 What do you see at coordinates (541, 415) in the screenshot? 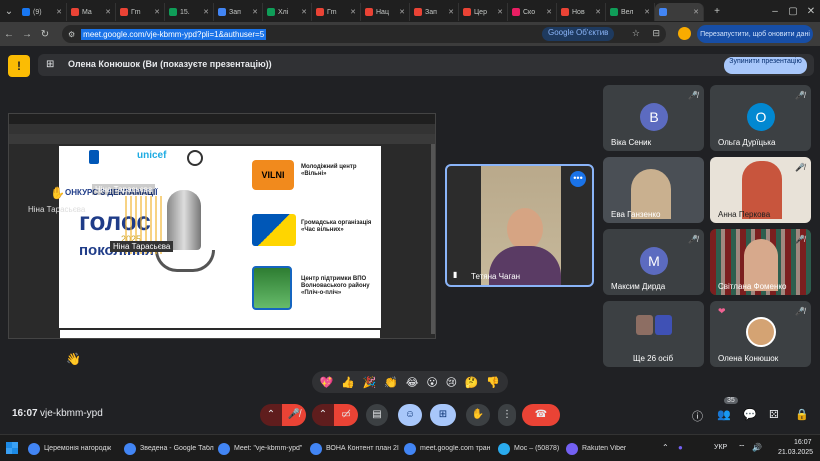
I see `leave-call-button: ☎` at bounding box center [541, 415].